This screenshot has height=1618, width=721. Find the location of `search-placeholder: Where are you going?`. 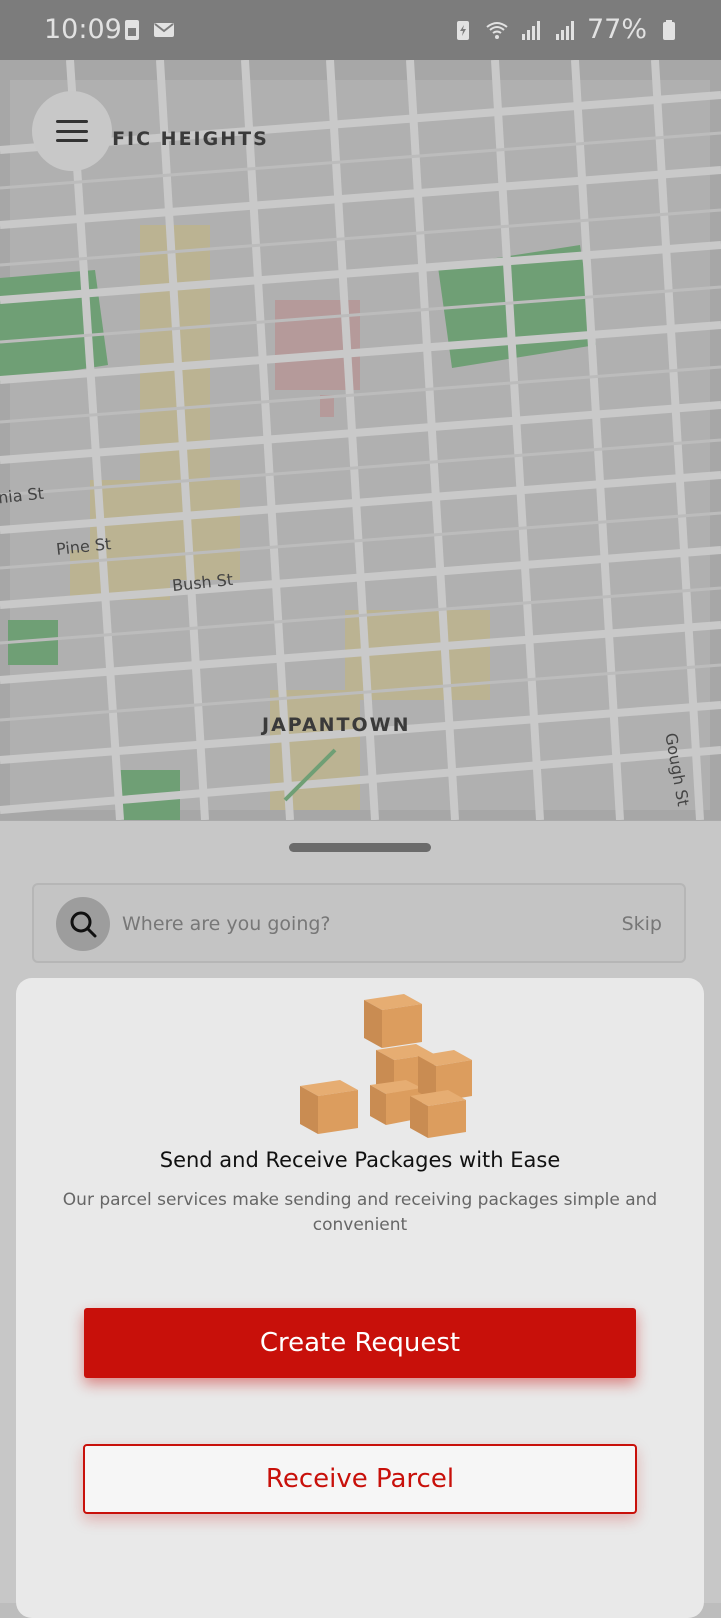

search-placeholder: Where are you going? is located at coordinates (226, 924).